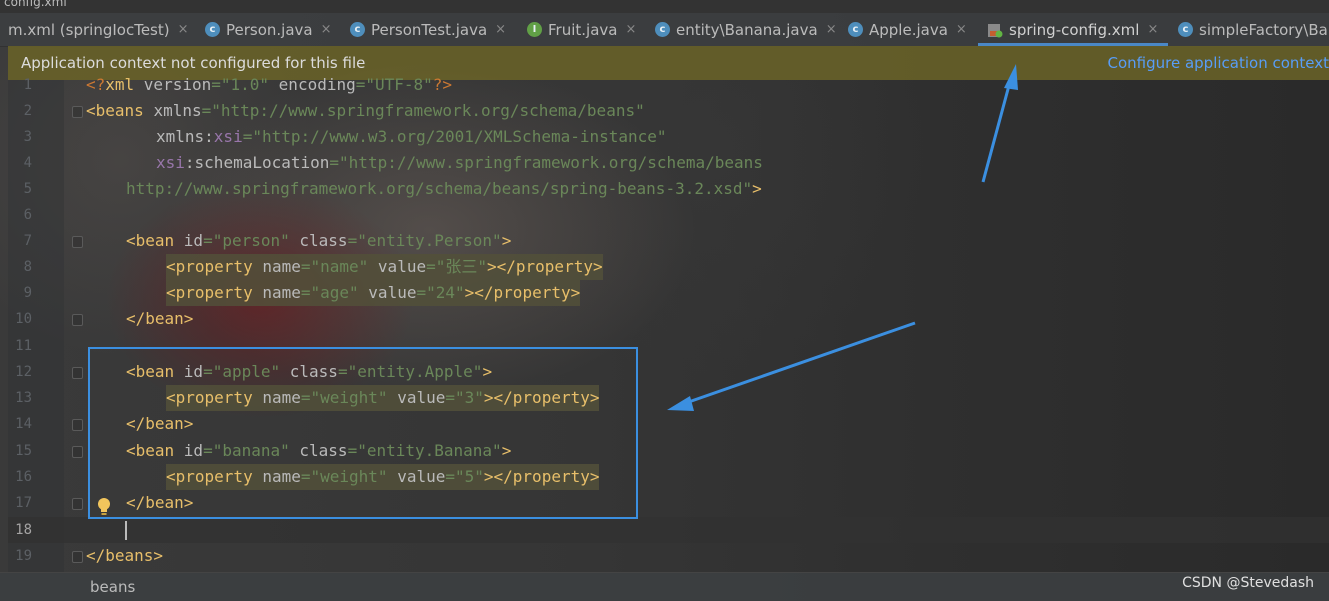 Image resolution: width=1329 pixels, height=601 pixels. Describe the element at coordinates (999, 123) in the screenshot. I see `annotation-arrow-to-tab` at that location.